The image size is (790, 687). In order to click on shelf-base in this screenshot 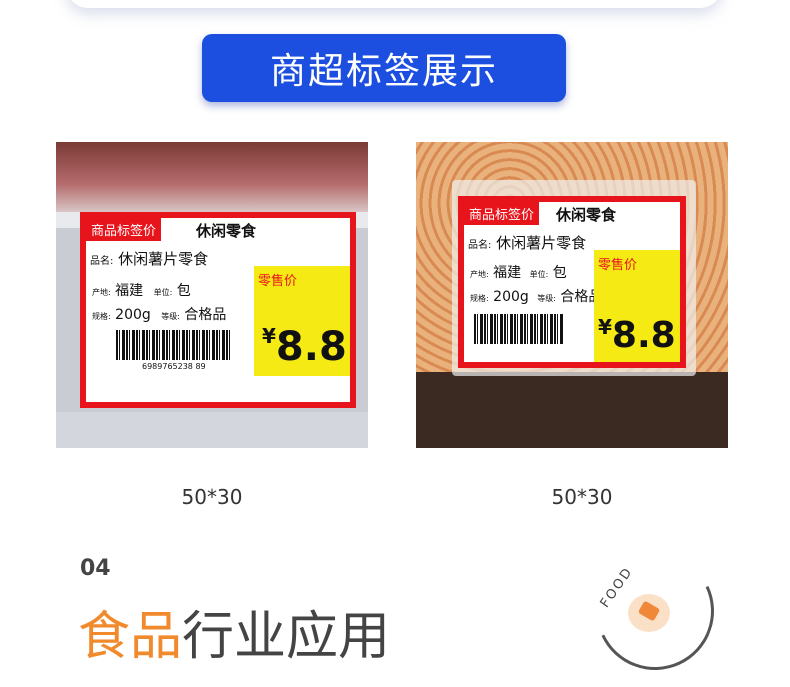, I will do `click(212, 430)`.